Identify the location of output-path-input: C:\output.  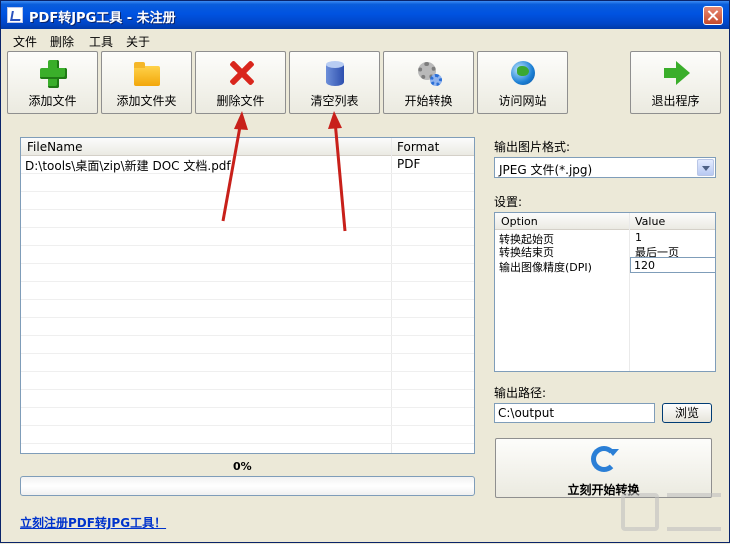
(574, 413).